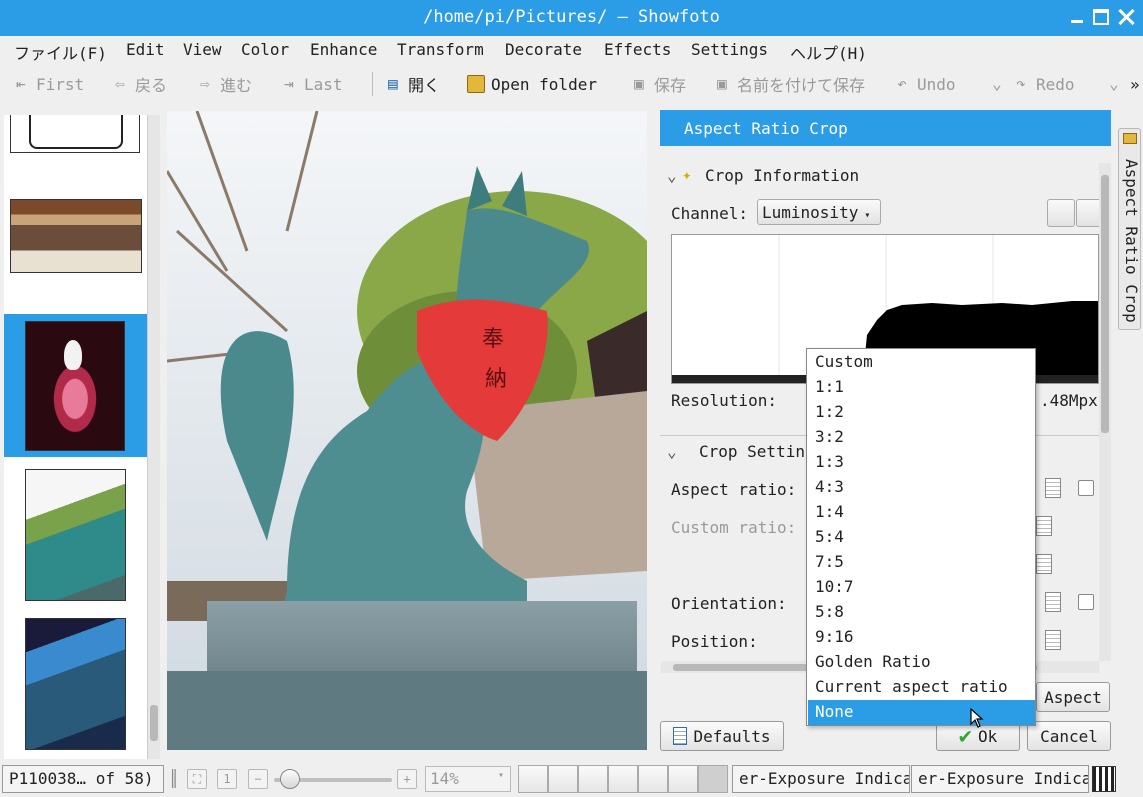 Image resolution: width=1143 pixels, height=797 pixels. I want to click on toolbar-overflow-button: », so click(1135, 84).